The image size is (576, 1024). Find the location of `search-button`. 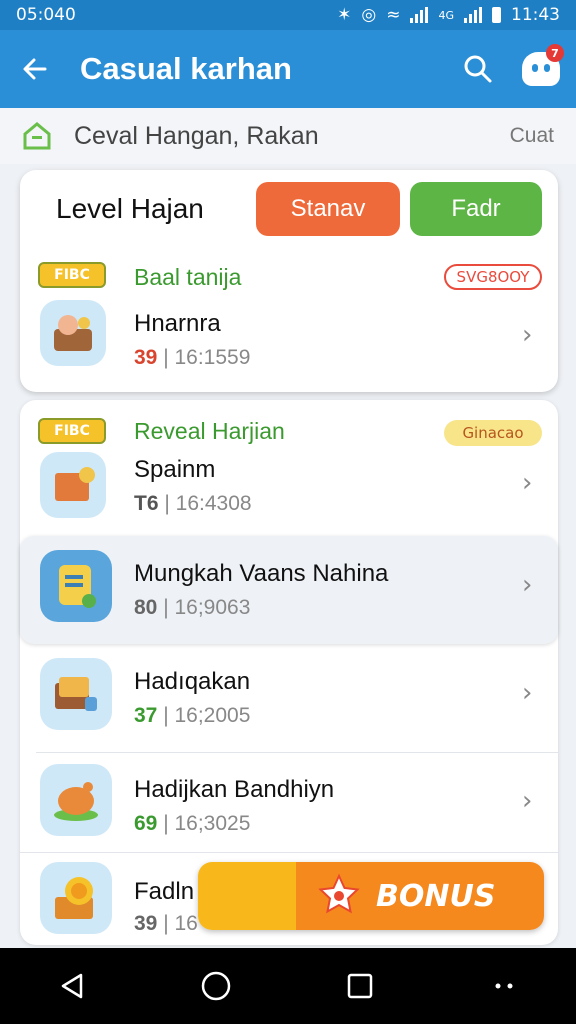

search-button is located at coordinates (478, 69).